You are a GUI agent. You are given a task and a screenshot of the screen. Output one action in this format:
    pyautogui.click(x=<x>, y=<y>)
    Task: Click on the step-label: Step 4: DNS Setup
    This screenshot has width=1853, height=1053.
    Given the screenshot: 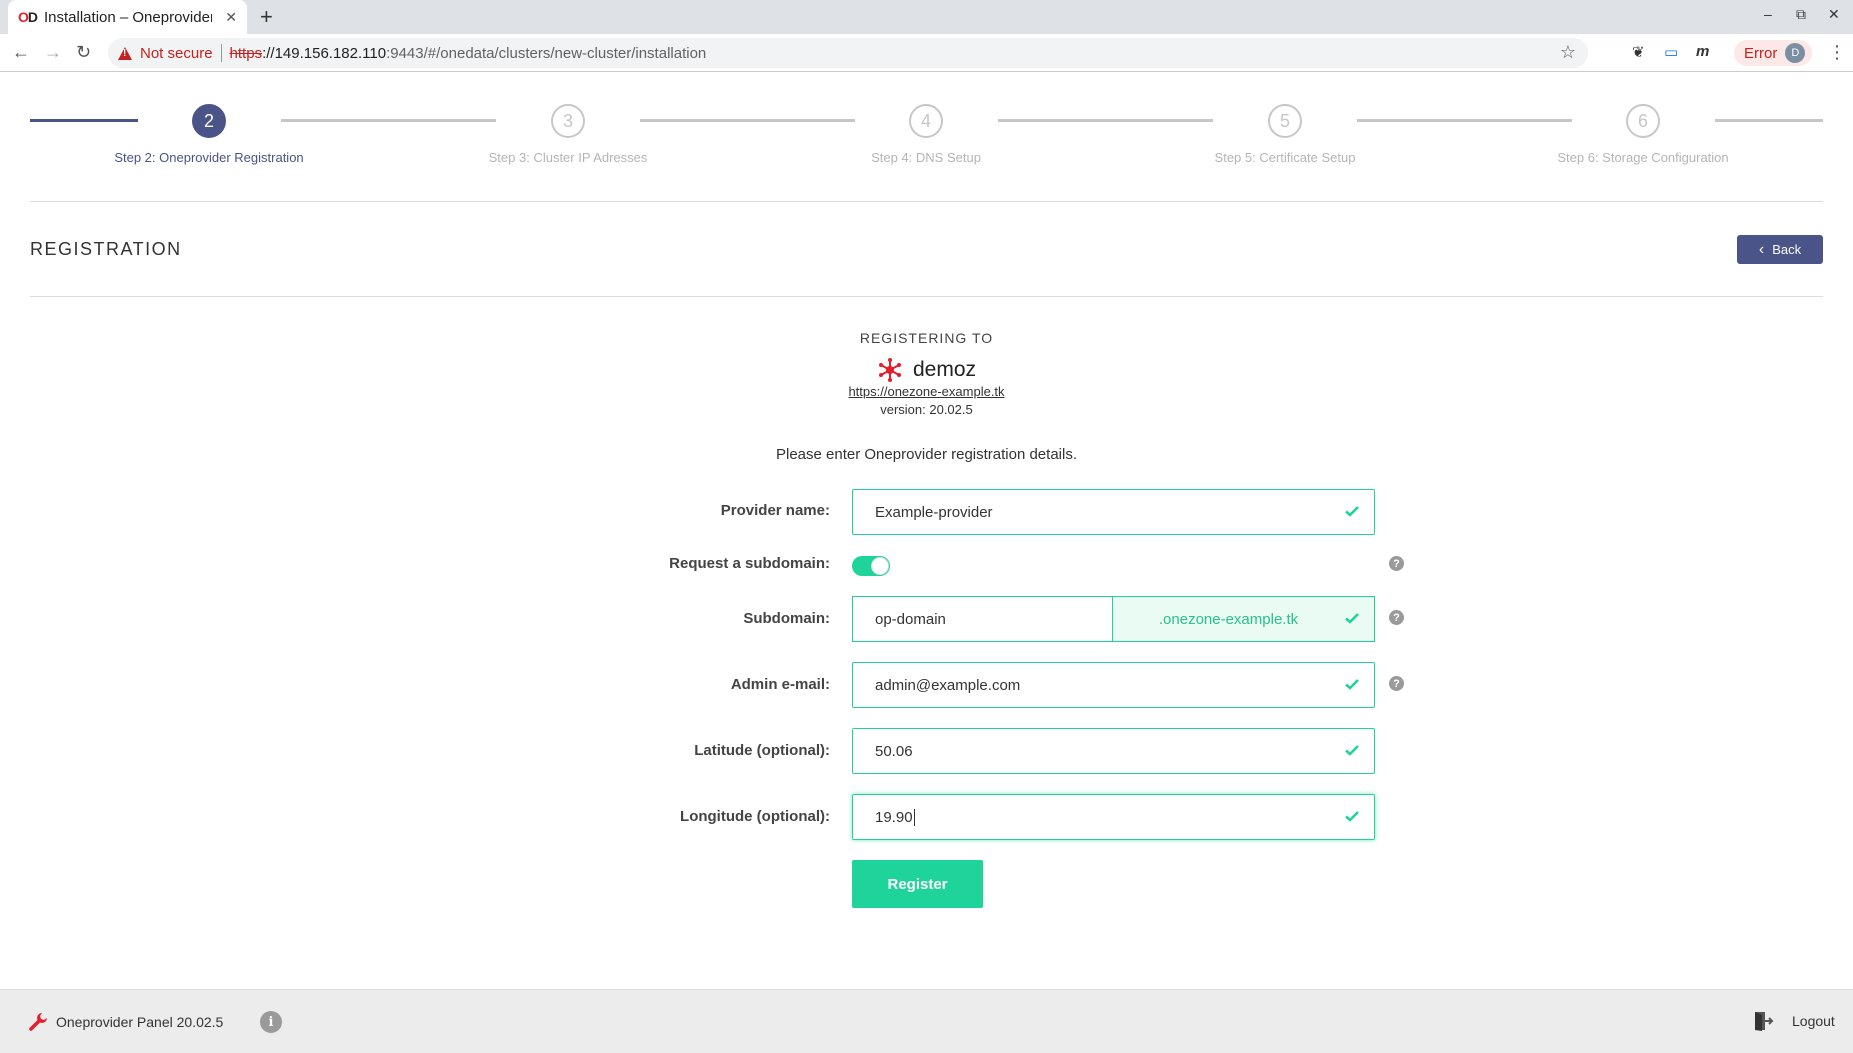 What is the action you would take?
    pyautogui.click(x=926, y=157)
    